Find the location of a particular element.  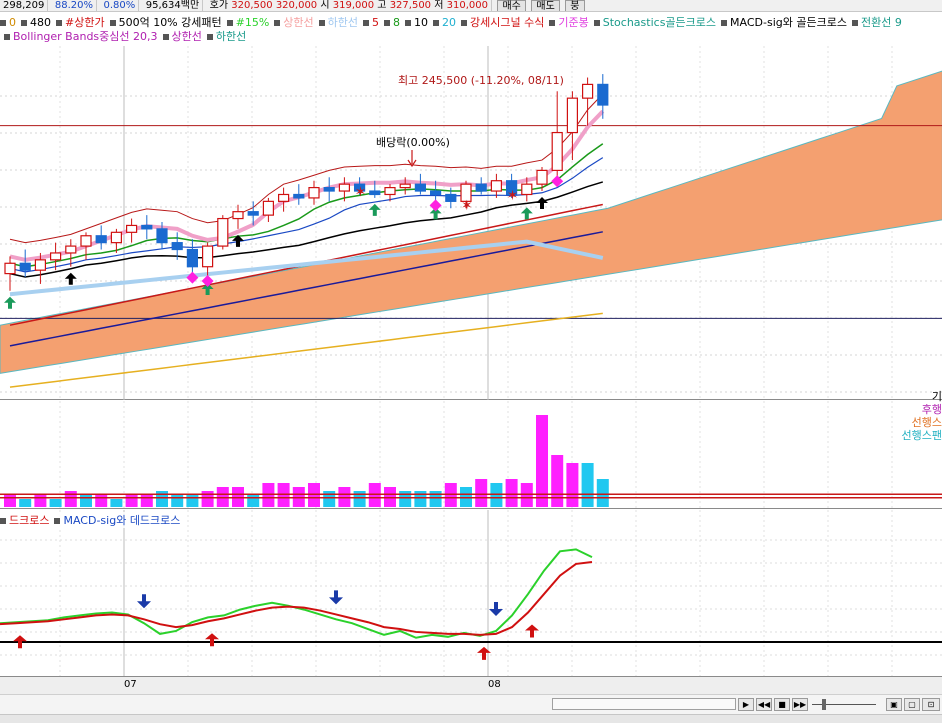

legend-label: 20 is located at coordinates (449, 22).